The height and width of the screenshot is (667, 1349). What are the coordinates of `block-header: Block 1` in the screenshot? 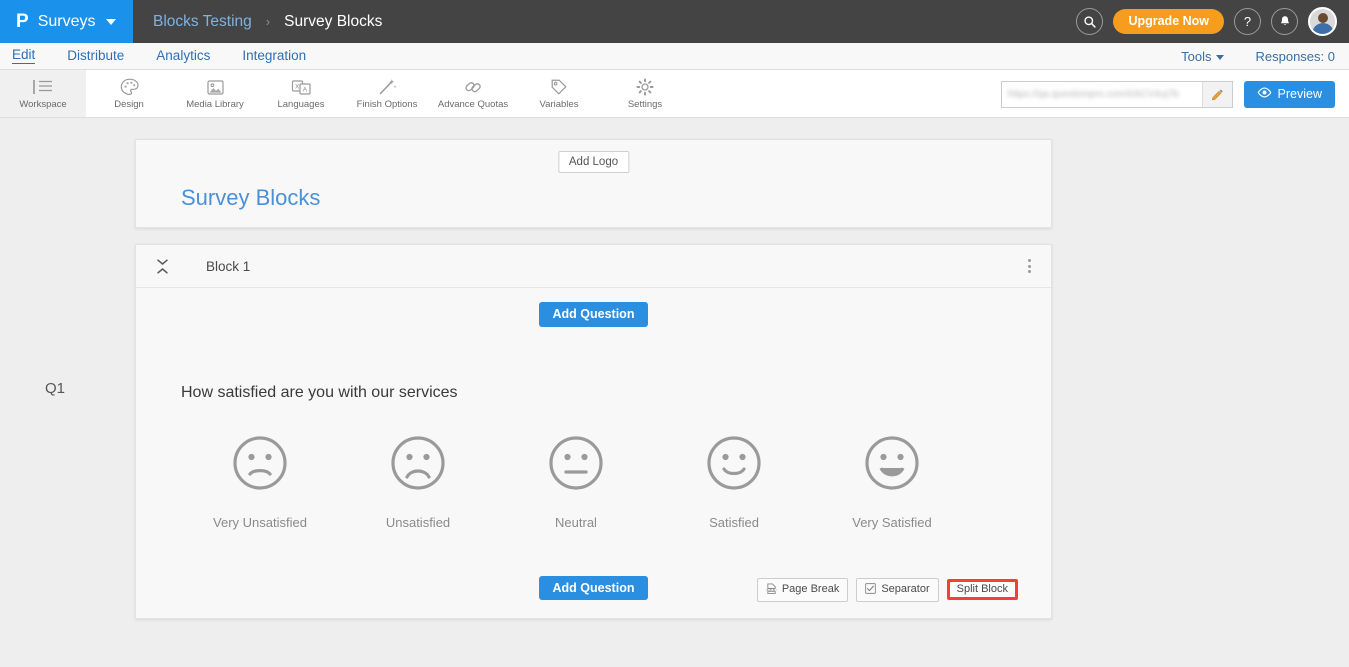 It's located at (593, 266).